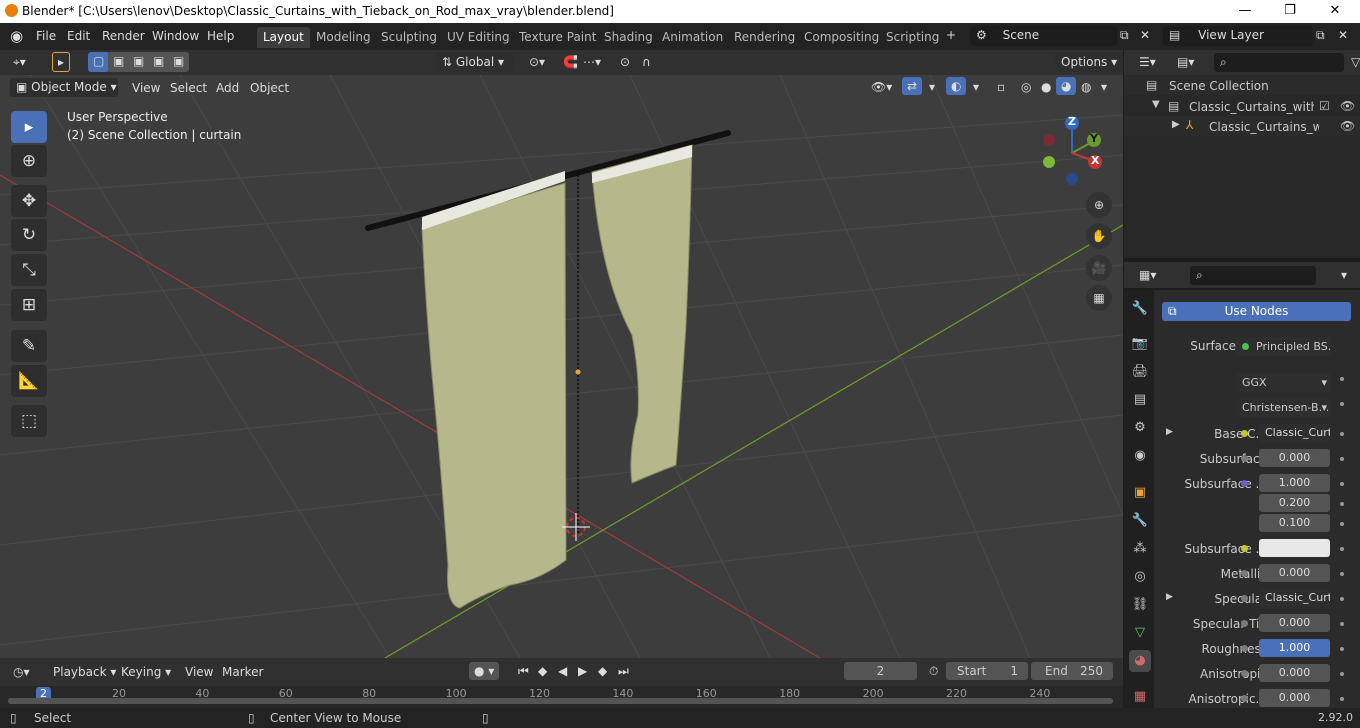 The height and width of the screenshot is (728, 1360). I want to click on output-tab-icon: 🖨, so click(1140, 372).